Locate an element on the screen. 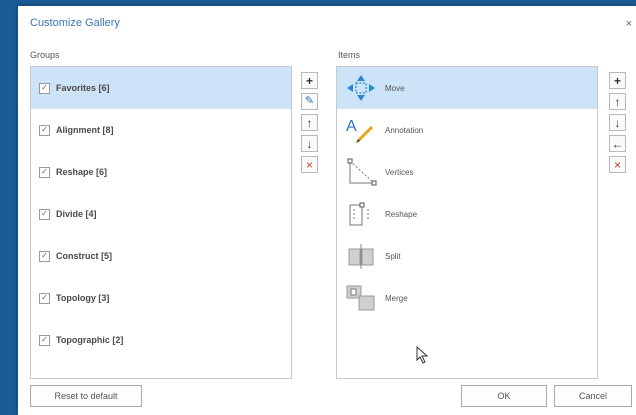 The height and width of the screenshot is (415, 636). ok-button: OK is located at coordinates (504, 396).